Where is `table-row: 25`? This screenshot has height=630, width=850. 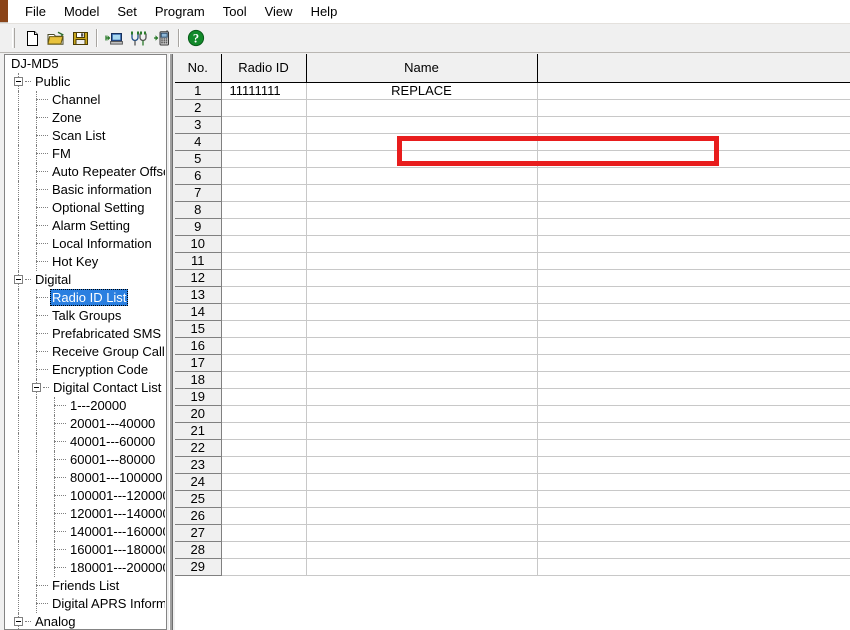
table-row: 25 is located at coordinates (512, 499).